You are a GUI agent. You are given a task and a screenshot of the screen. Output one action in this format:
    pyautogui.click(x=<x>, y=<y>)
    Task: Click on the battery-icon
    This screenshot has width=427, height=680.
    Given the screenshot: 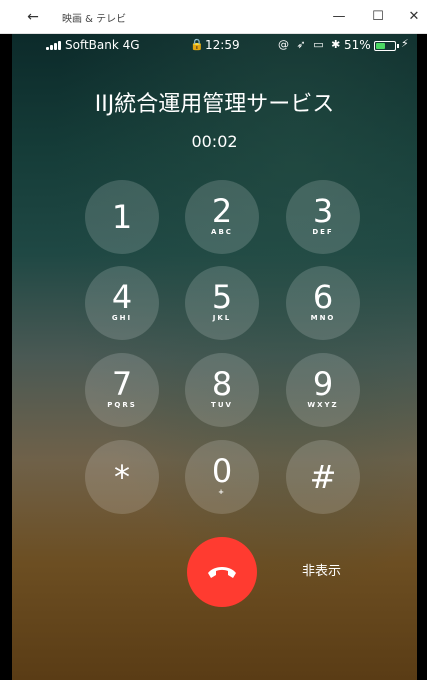 What is the action you would take?
    pyautogui.click(x=385, y=46)
    